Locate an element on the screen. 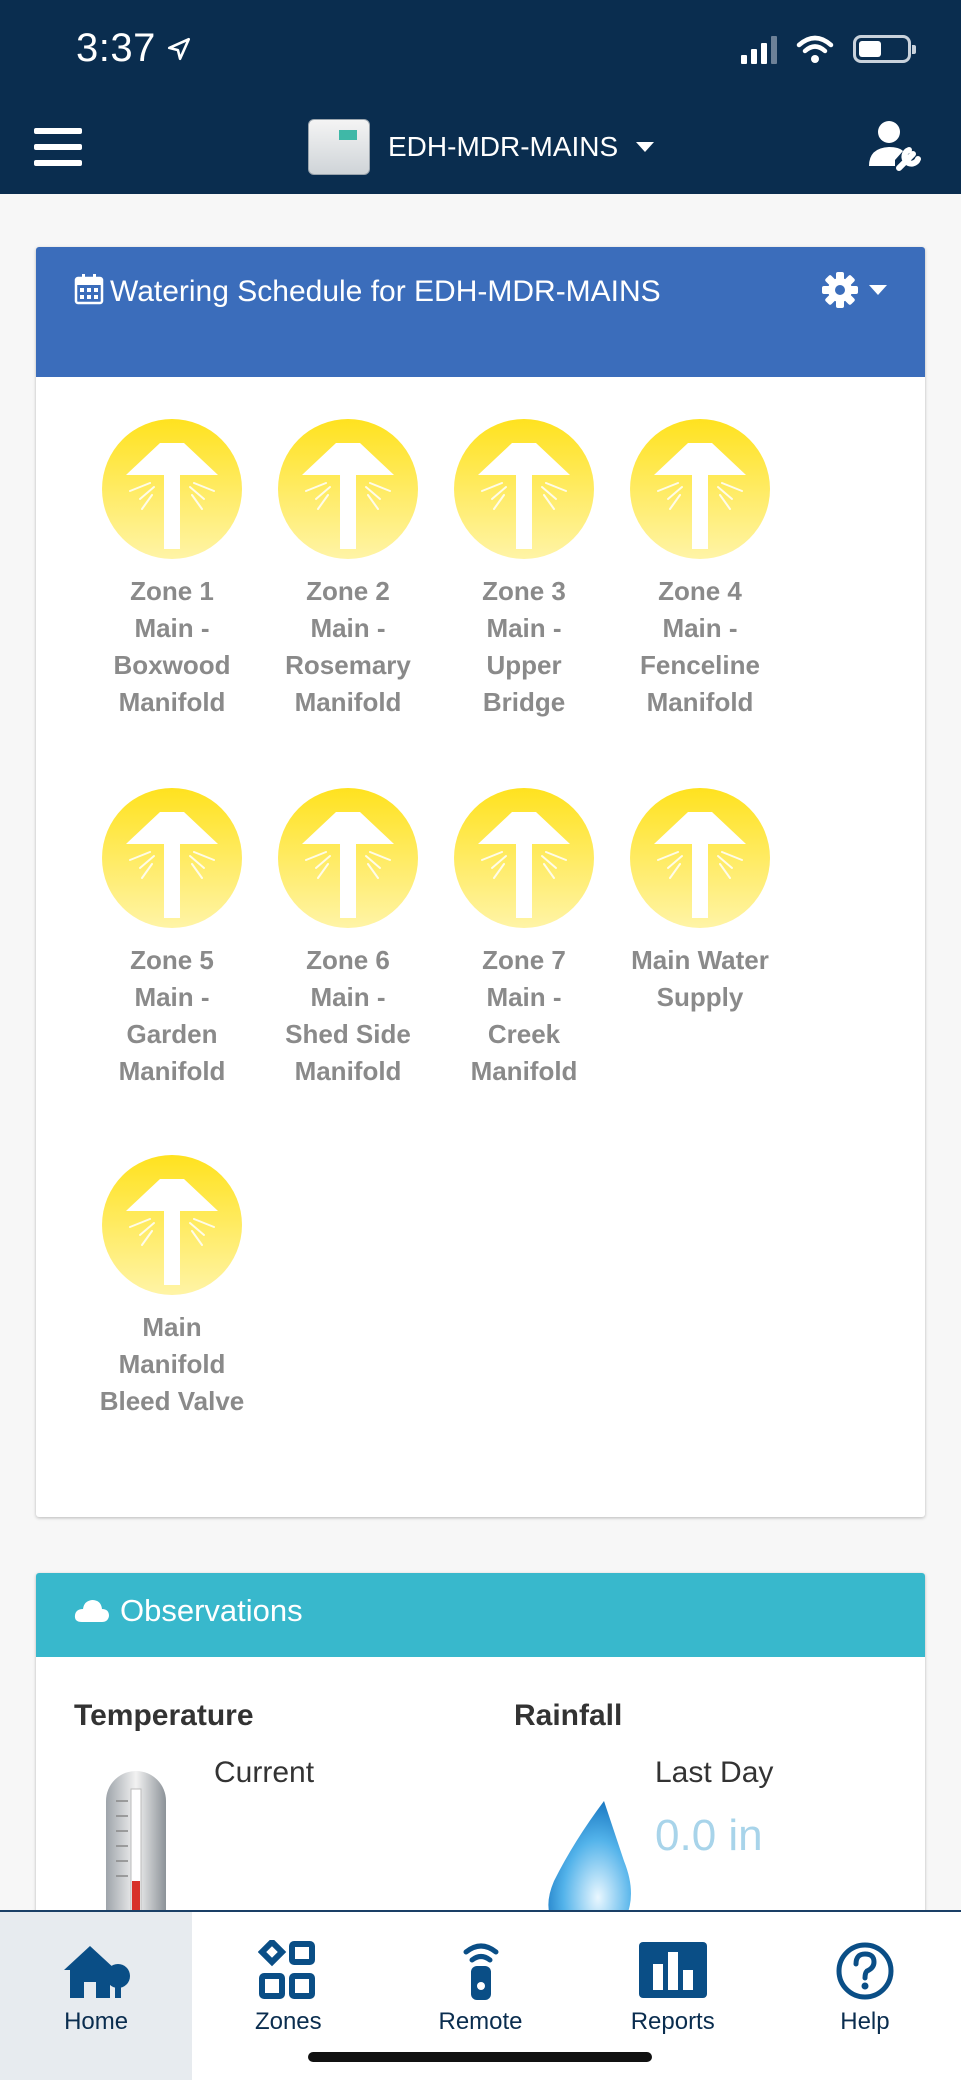 This screenshot has width=961, height=2080. gear-icon is located at coordinates (840, 290).